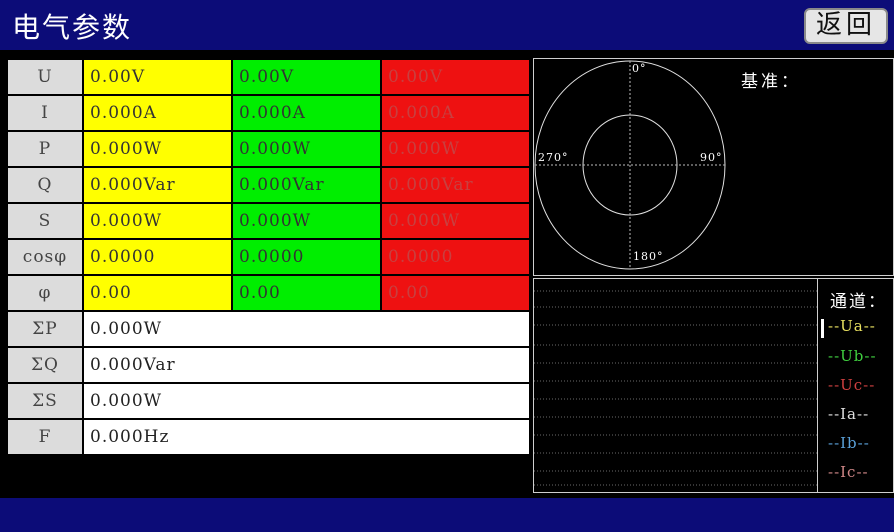 The width and height of the screenshot is (894, 532). I want to click on row-label: ΣP, so click(45, 329).